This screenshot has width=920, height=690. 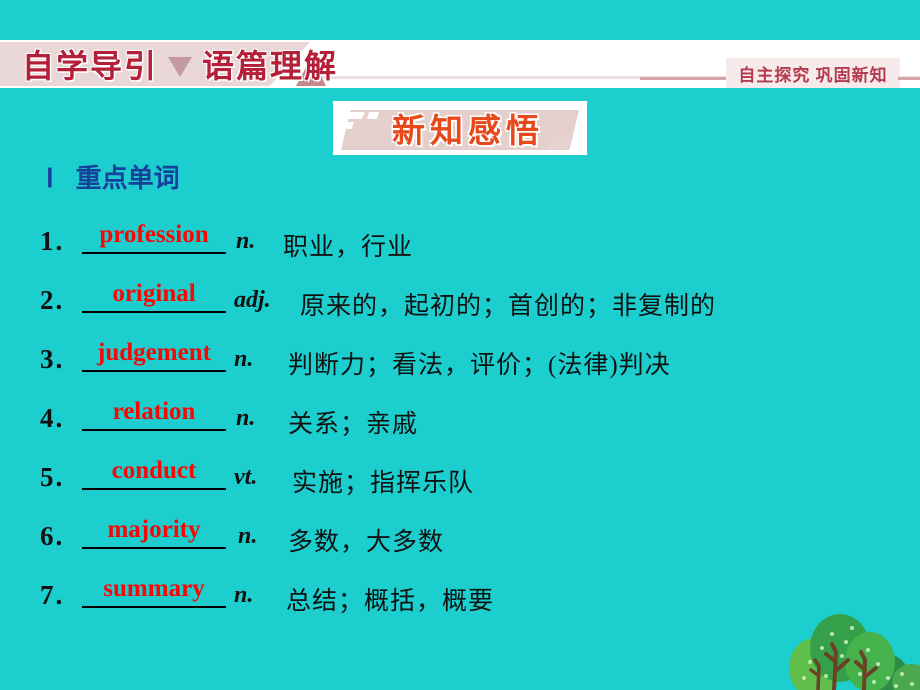 I want to click on section-heading: Ⅰ 重点单词, so click(x=113, y=176).